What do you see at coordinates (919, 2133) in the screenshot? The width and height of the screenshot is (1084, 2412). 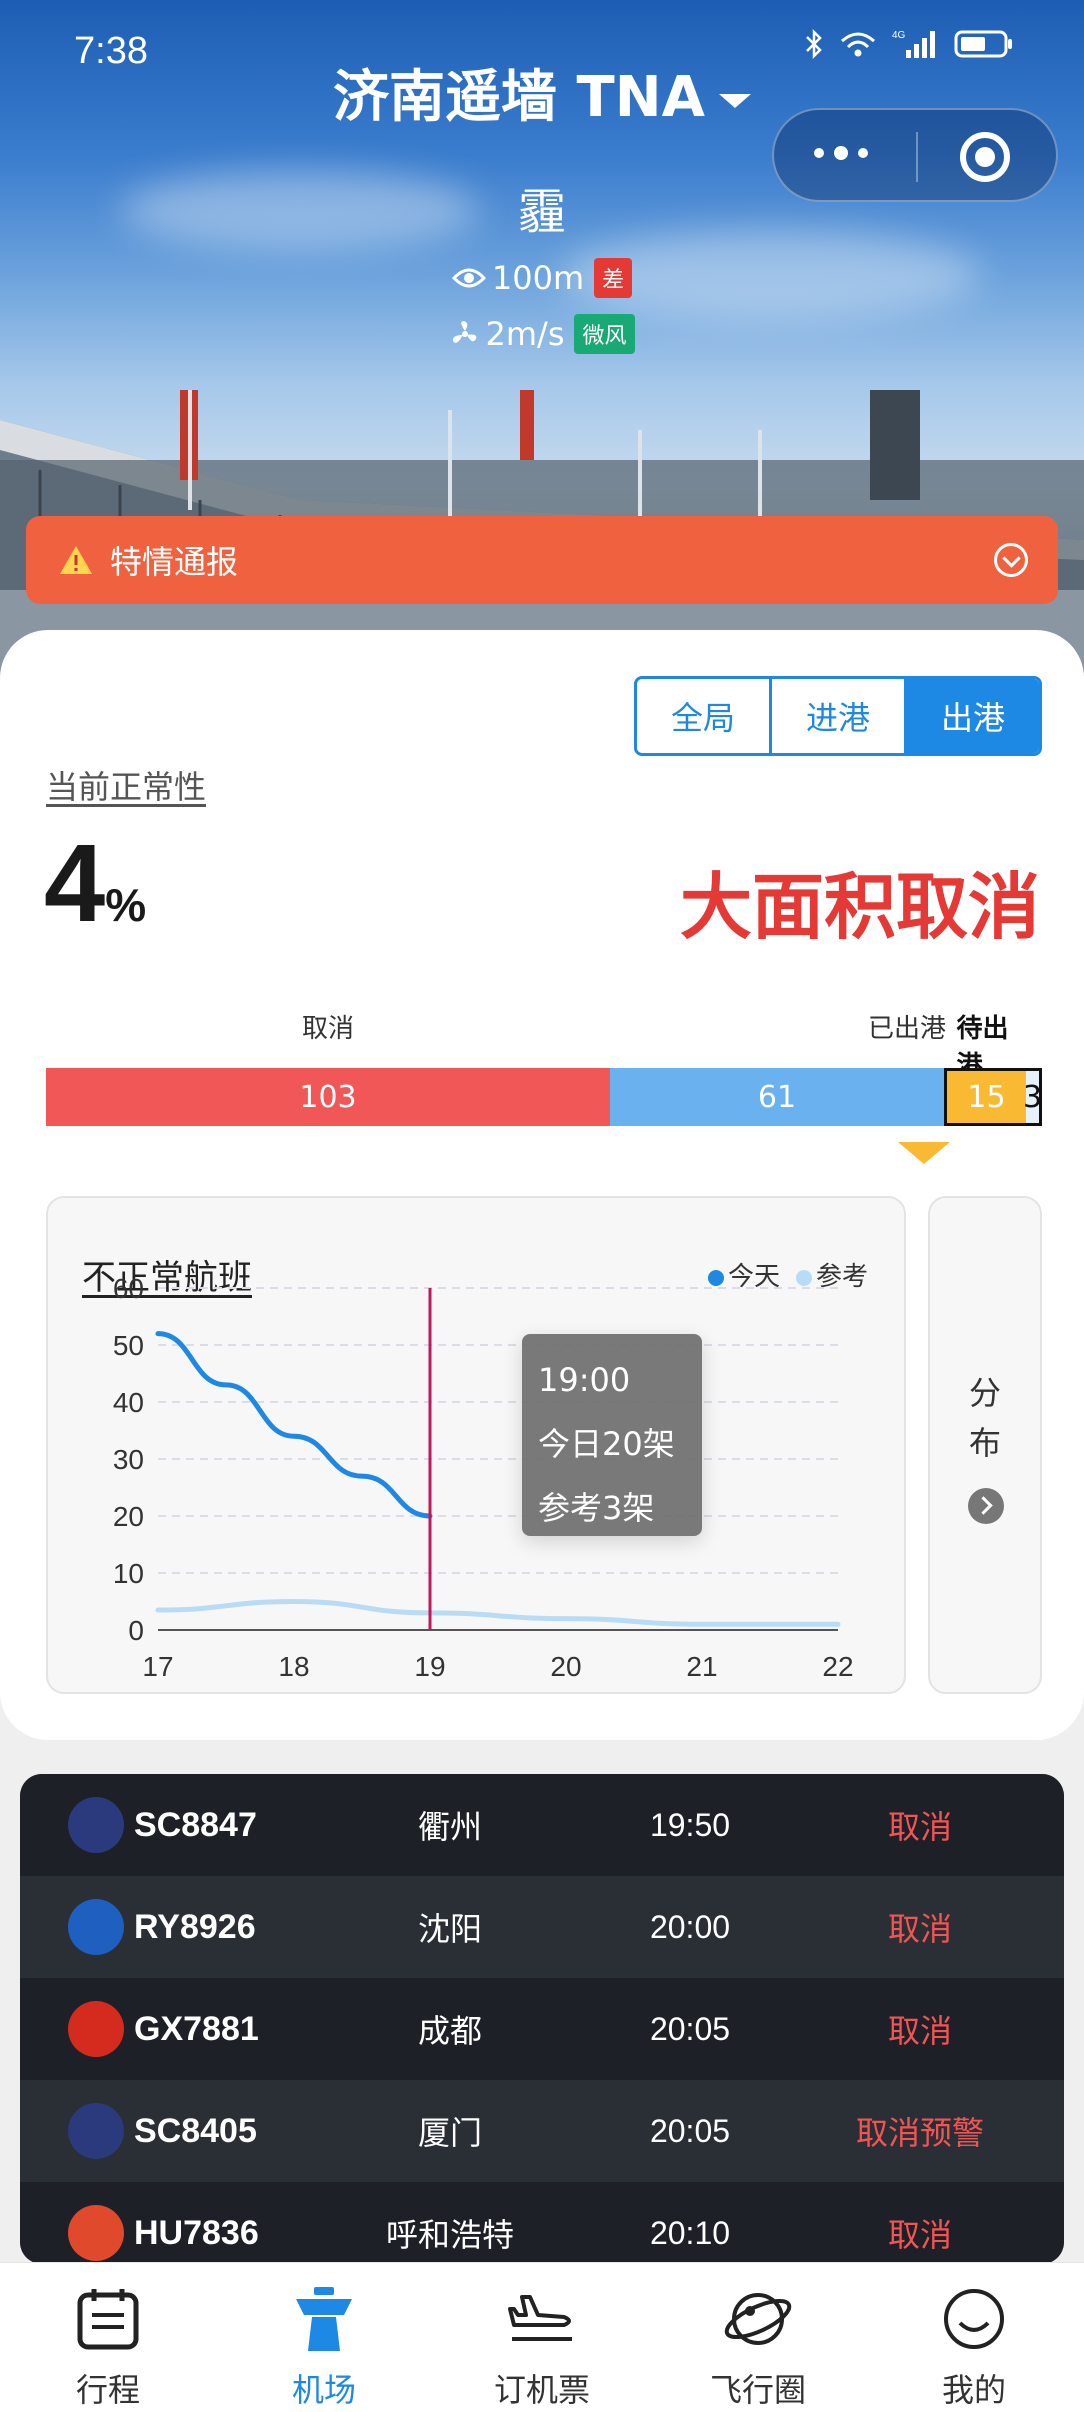 I see `flight-status: 取消预警` at bounding box center [919, 2133].